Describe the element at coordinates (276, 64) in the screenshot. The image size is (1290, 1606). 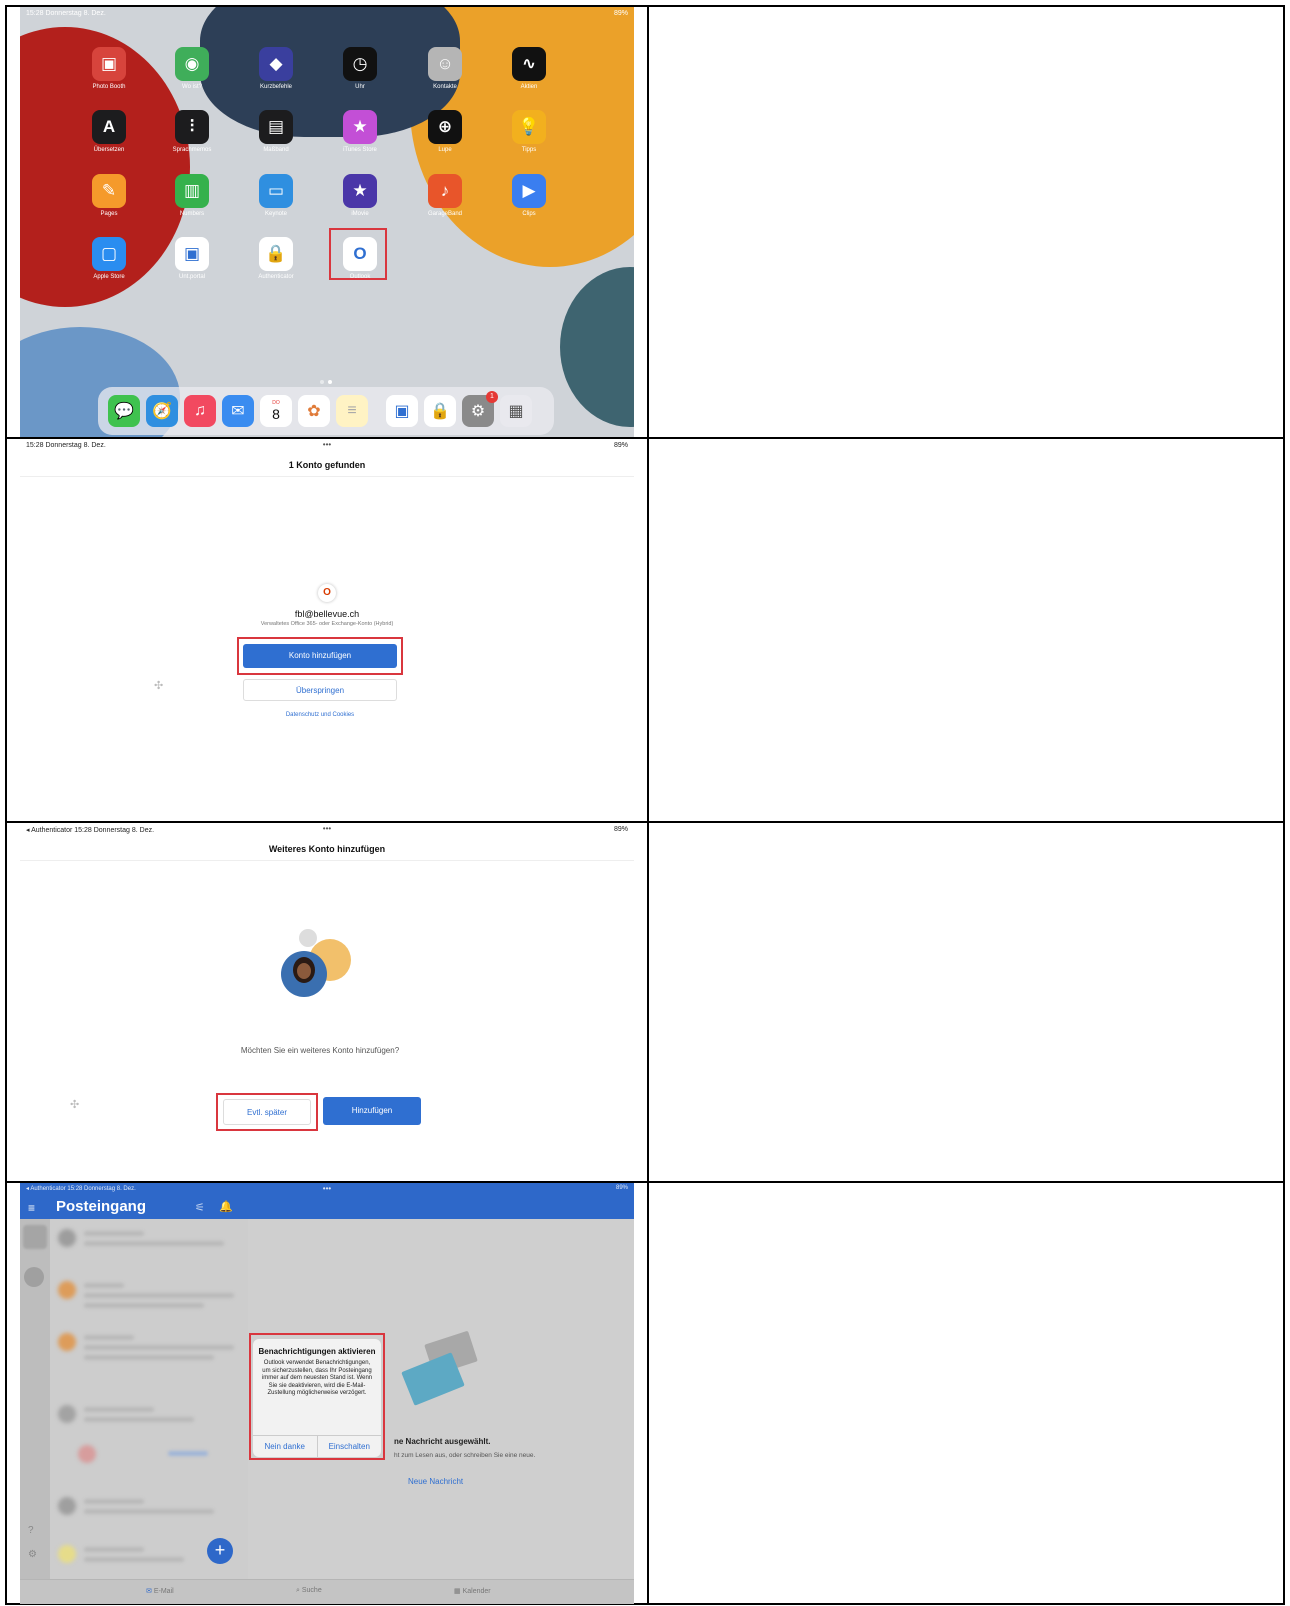
I see `shortcuts-icon: ◆` at that location.